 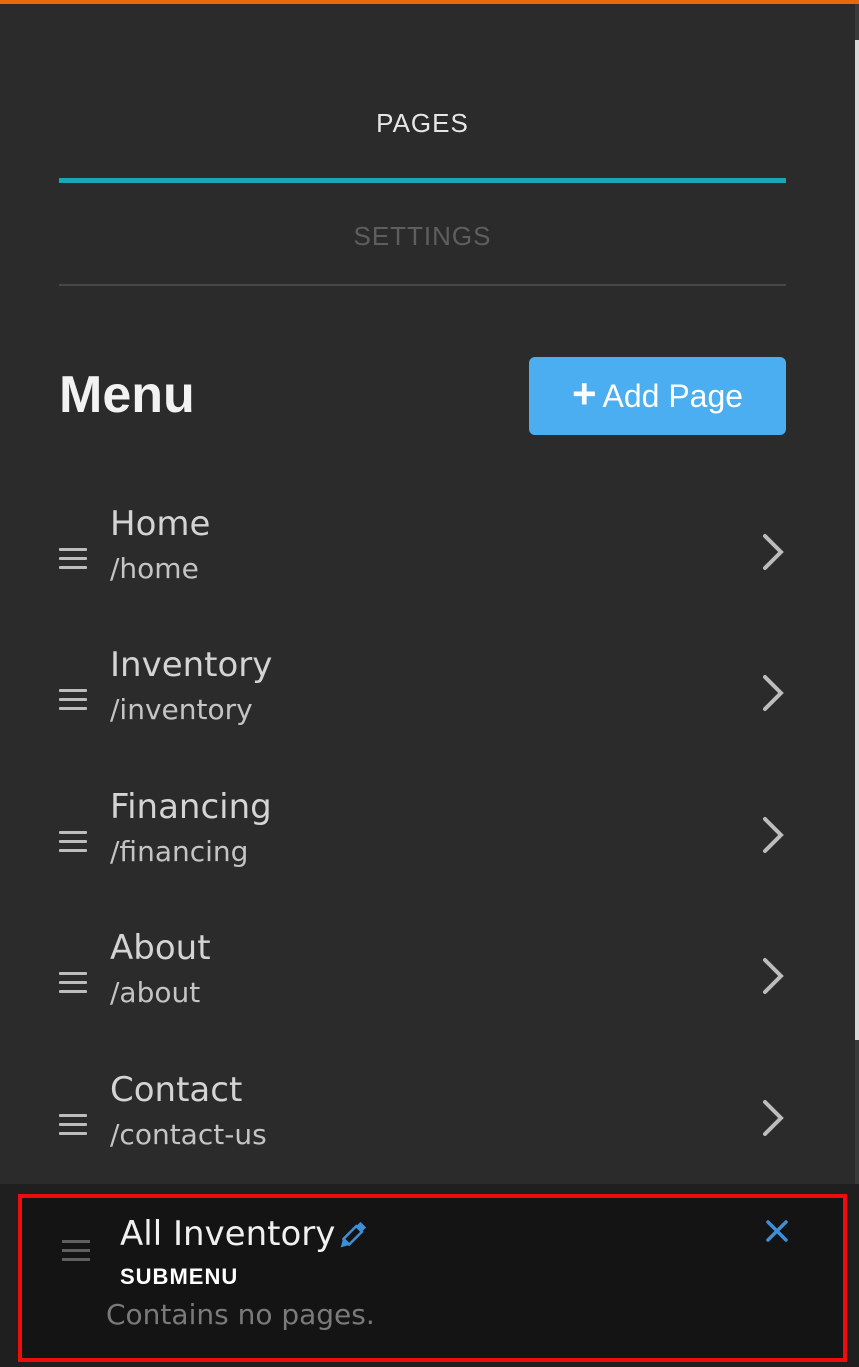 What do you see at coordinates (422, 563) in the screenshot?
I see `menu-item-home: Home /home` at bounding box center [422, 563].